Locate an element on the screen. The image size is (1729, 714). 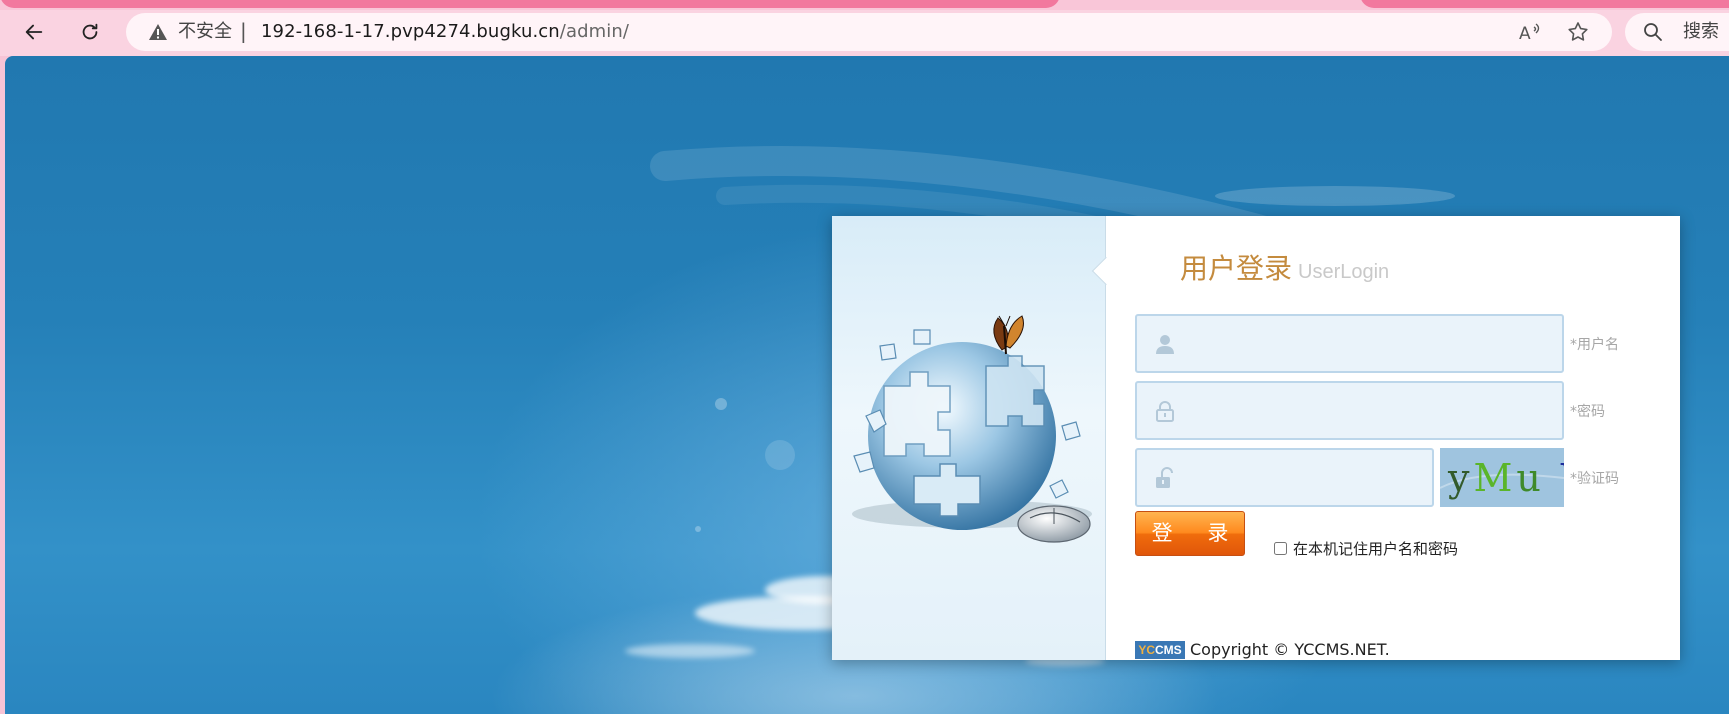
password-field is located at coordinates (1349, 410).